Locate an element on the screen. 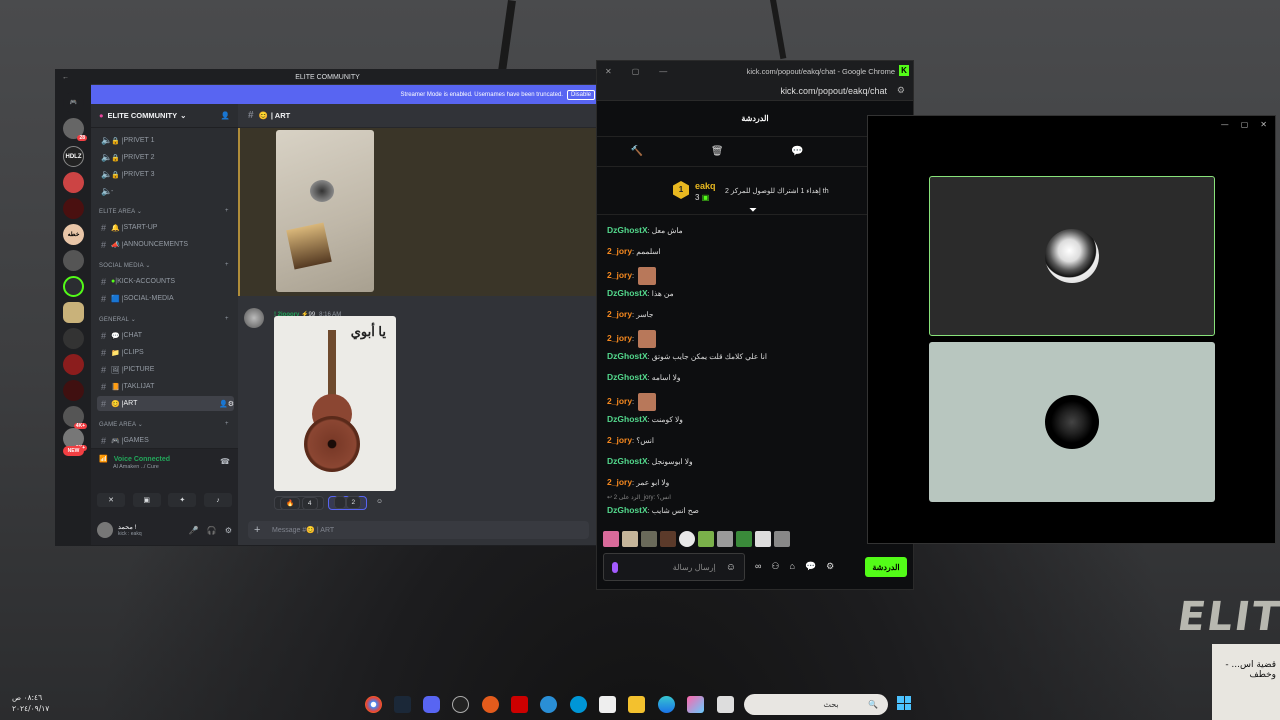  category-general: GENERAL ⌄ + is located at coordinates (164, 319).